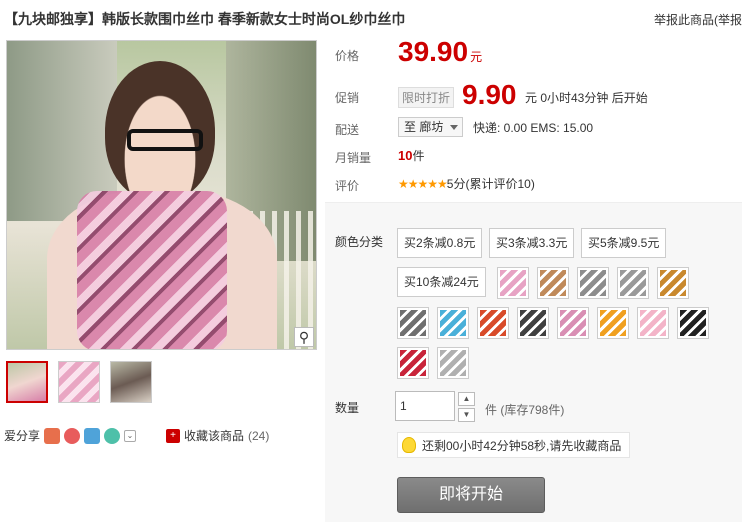 The width and height of the screenshot is (742, 522). Describe the element at coordinates (347, 56) in the screenshot. I see `price-label: 价格` at that location.